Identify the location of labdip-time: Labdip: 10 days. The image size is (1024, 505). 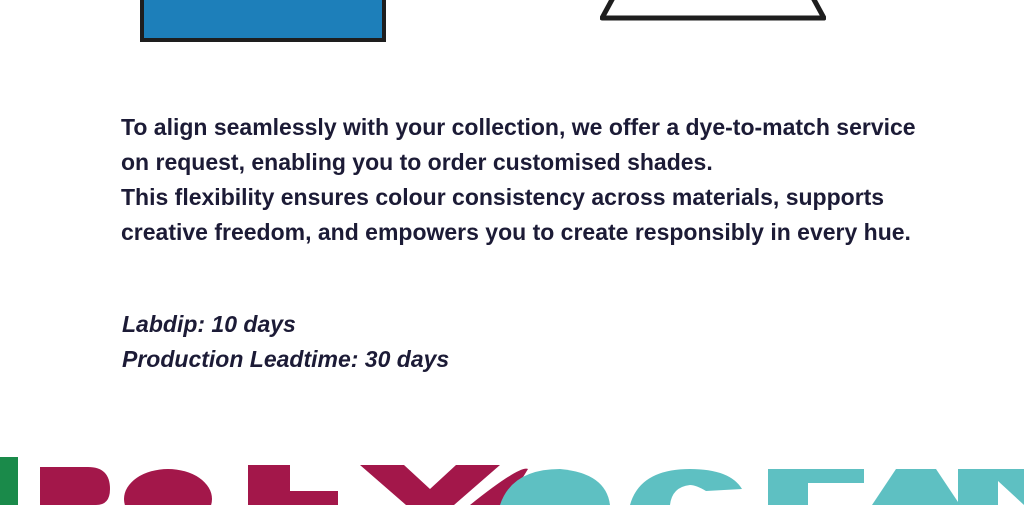
(209, 324).